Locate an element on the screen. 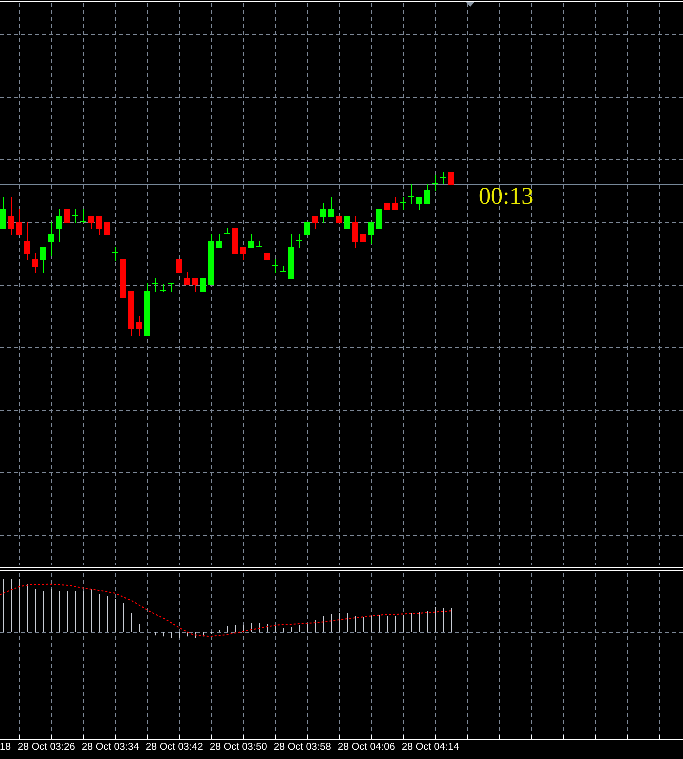  countdown-timer: 00:13 is located at coordinates (506, 197).